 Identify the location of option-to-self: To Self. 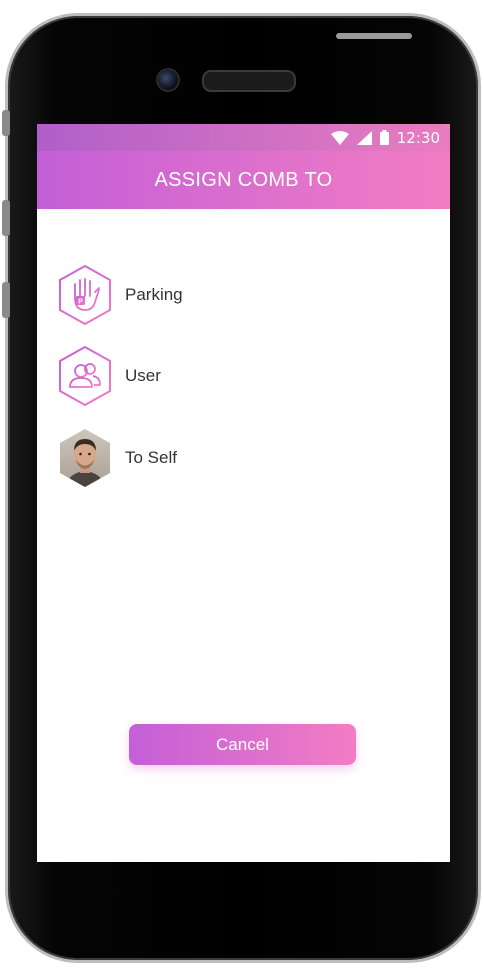
(117, 458).